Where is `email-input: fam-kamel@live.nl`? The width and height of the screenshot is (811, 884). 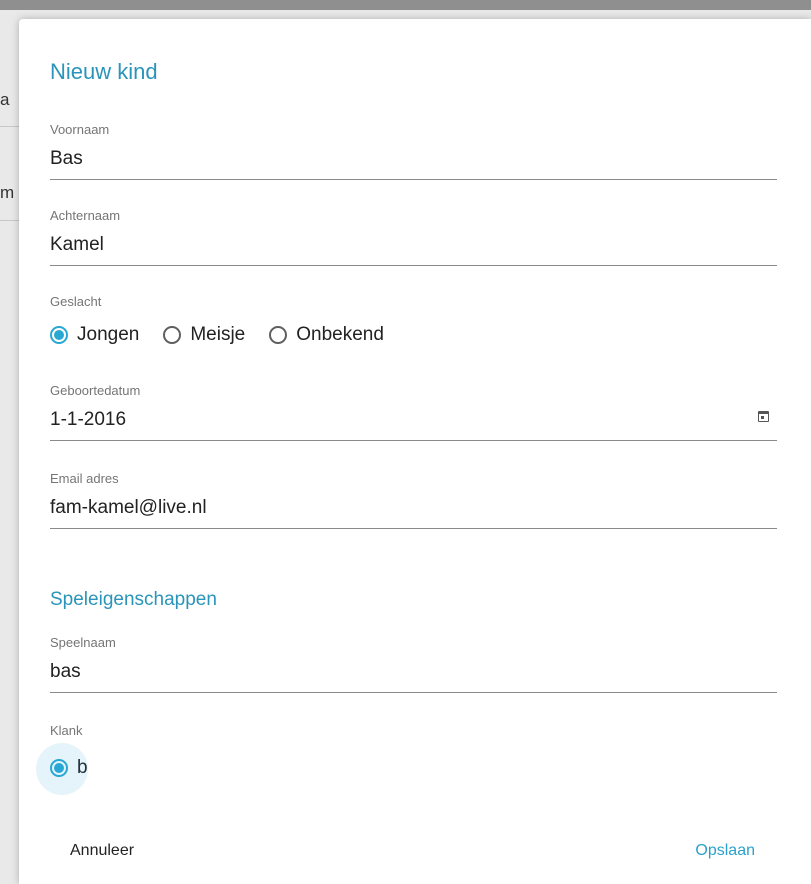 email-input: fam-kamel@live.nl is located at coordinates (413, 508).